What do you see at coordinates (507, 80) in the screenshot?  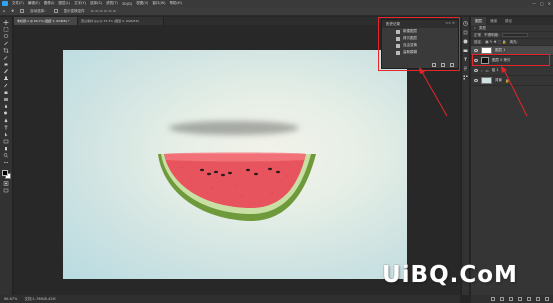 I see `lock-icon: 🔒` at bounding box center [507, 80].